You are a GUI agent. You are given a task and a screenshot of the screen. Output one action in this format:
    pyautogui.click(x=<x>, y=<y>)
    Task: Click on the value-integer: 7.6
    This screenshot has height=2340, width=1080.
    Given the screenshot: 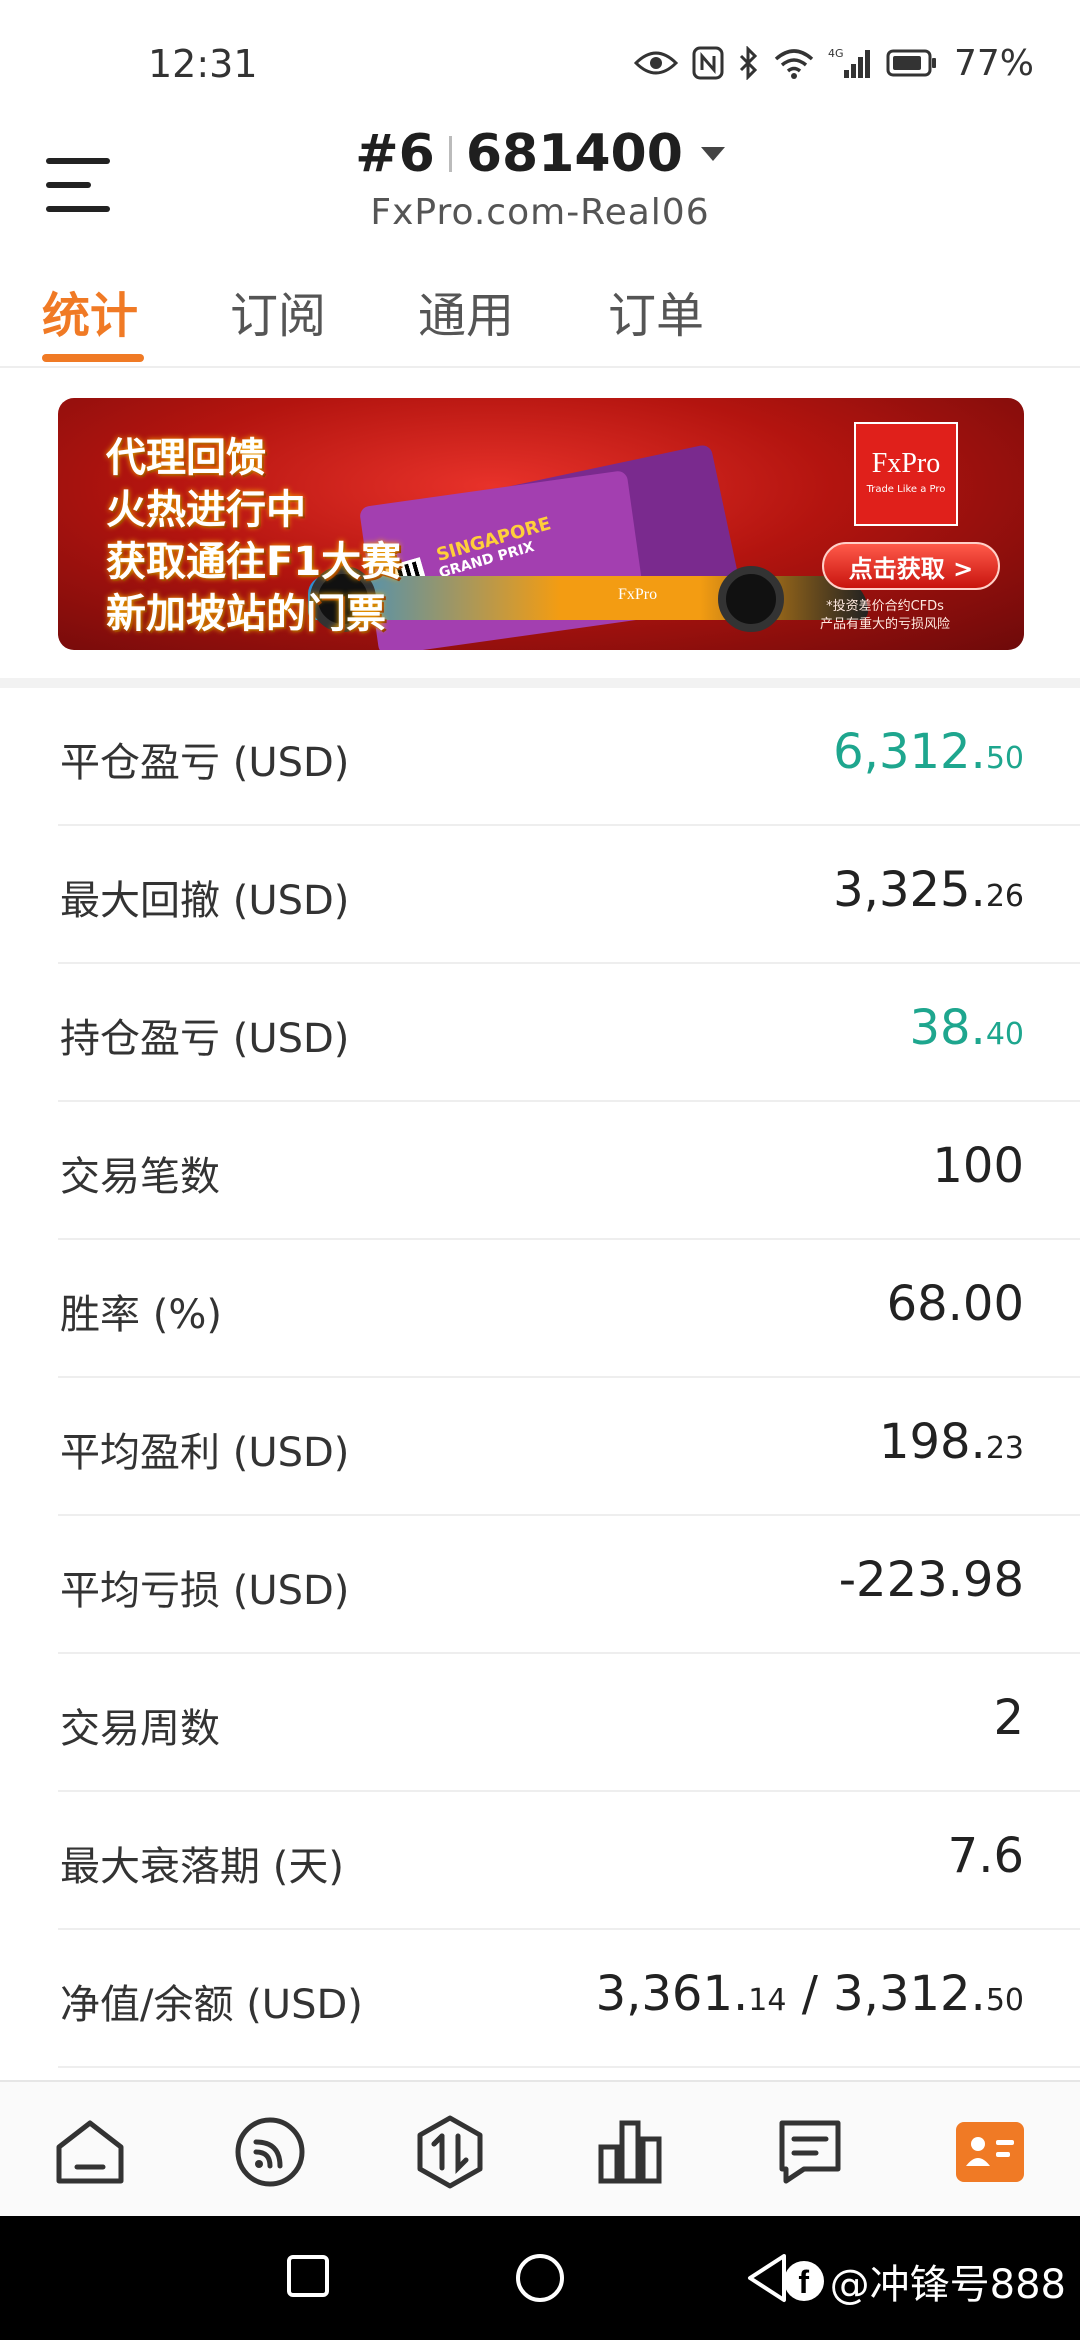 What is the action you would take?
    pyautogui.click(x=985, y=1856)
    